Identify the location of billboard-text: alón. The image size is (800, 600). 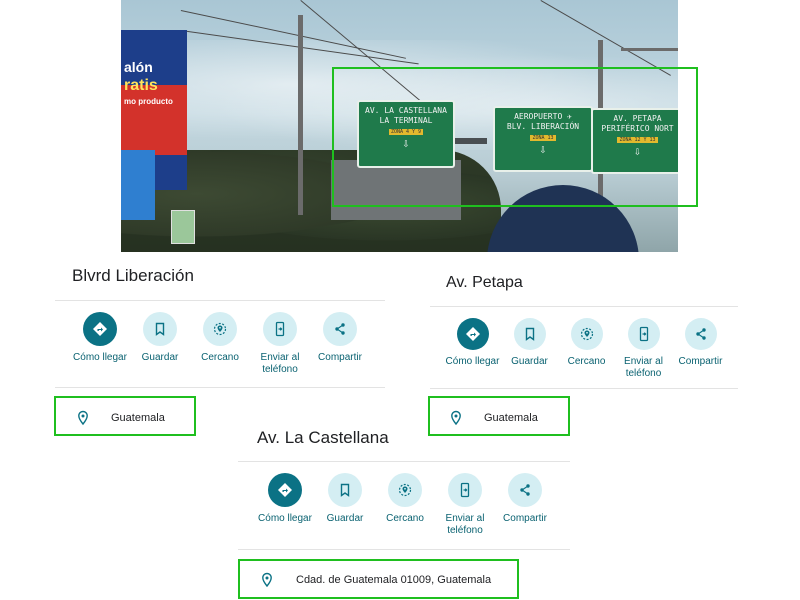
(138, 67).